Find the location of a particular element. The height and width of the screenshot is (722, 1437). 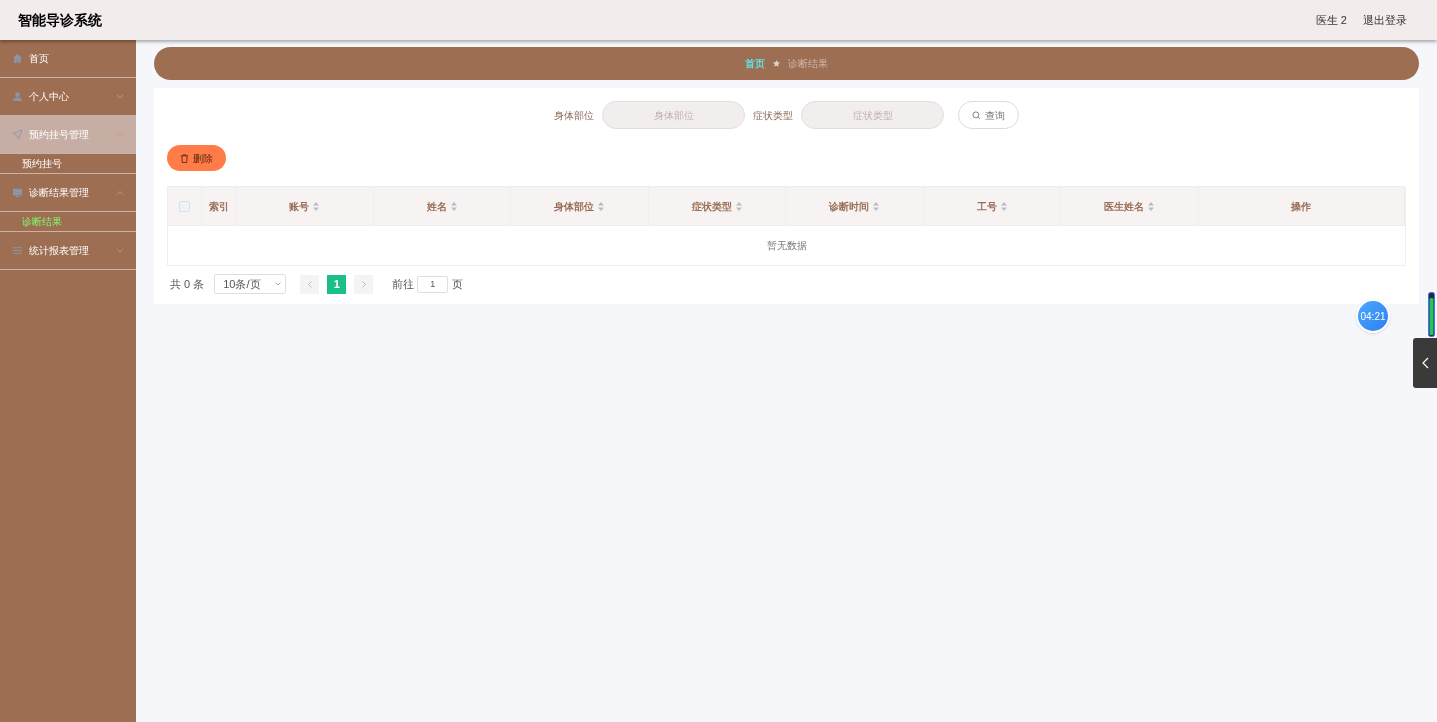

column-header: 操作 is located at coordinates (1301, 206).